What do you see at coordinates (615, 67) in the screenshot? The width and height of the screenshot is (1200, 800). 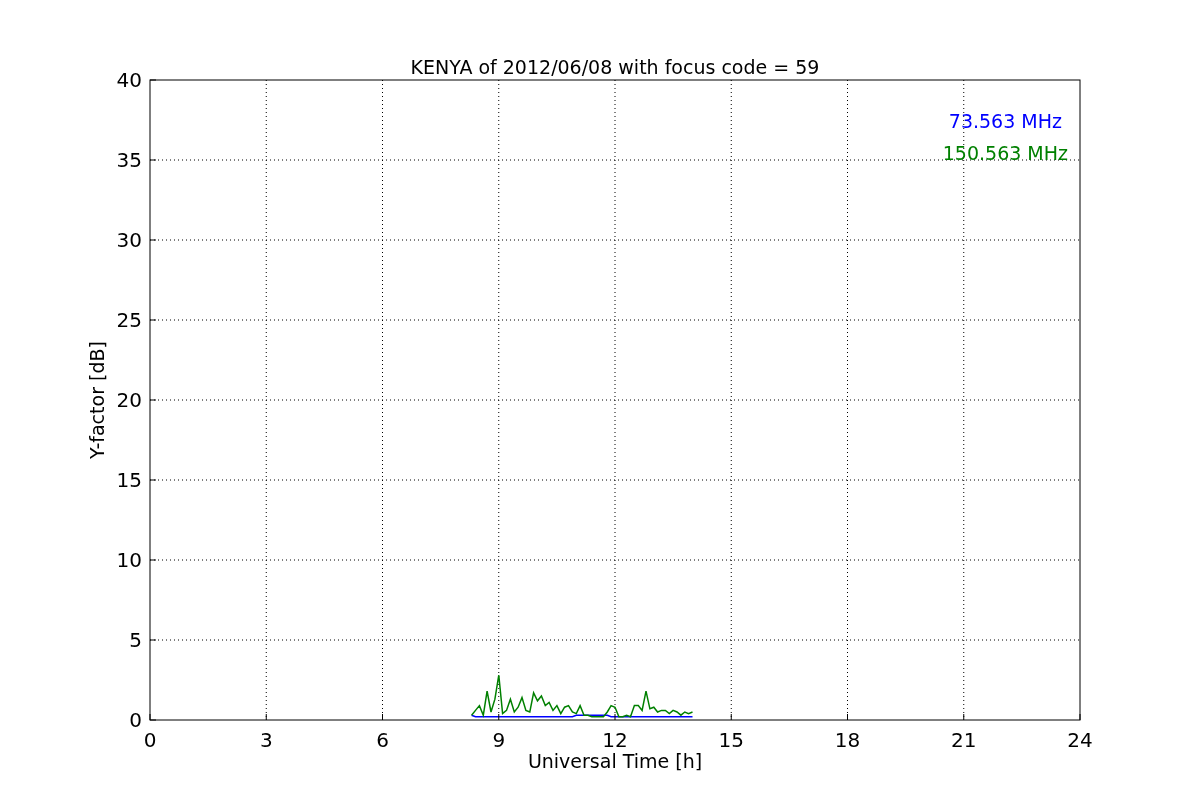 I see `chart-title: KENYA of 2012/06/08 with focus code = 59` at bounding box center [615, 67].